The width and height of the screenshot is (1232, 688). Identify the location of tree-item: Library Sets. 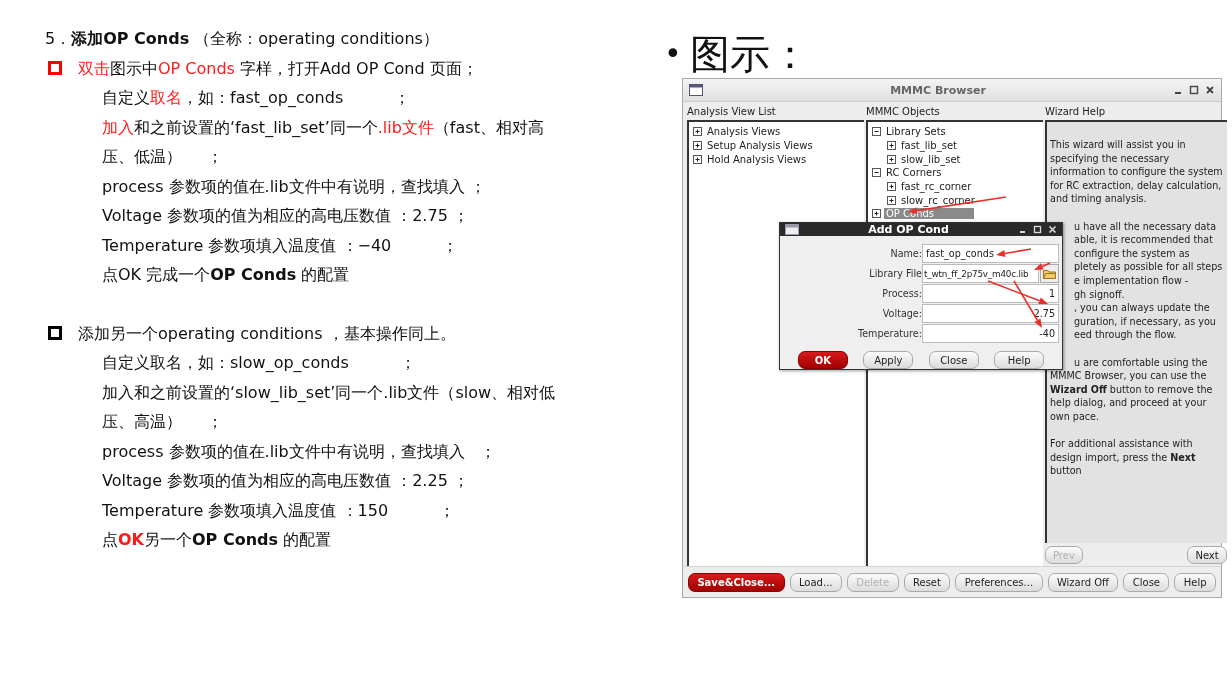
(916, 132).